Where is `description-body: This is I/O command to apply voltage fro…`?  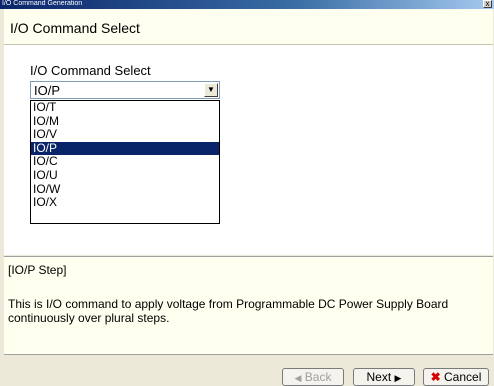 description-body: This is I/O command to apply voltage fro… is located at coordinates (228, 311).